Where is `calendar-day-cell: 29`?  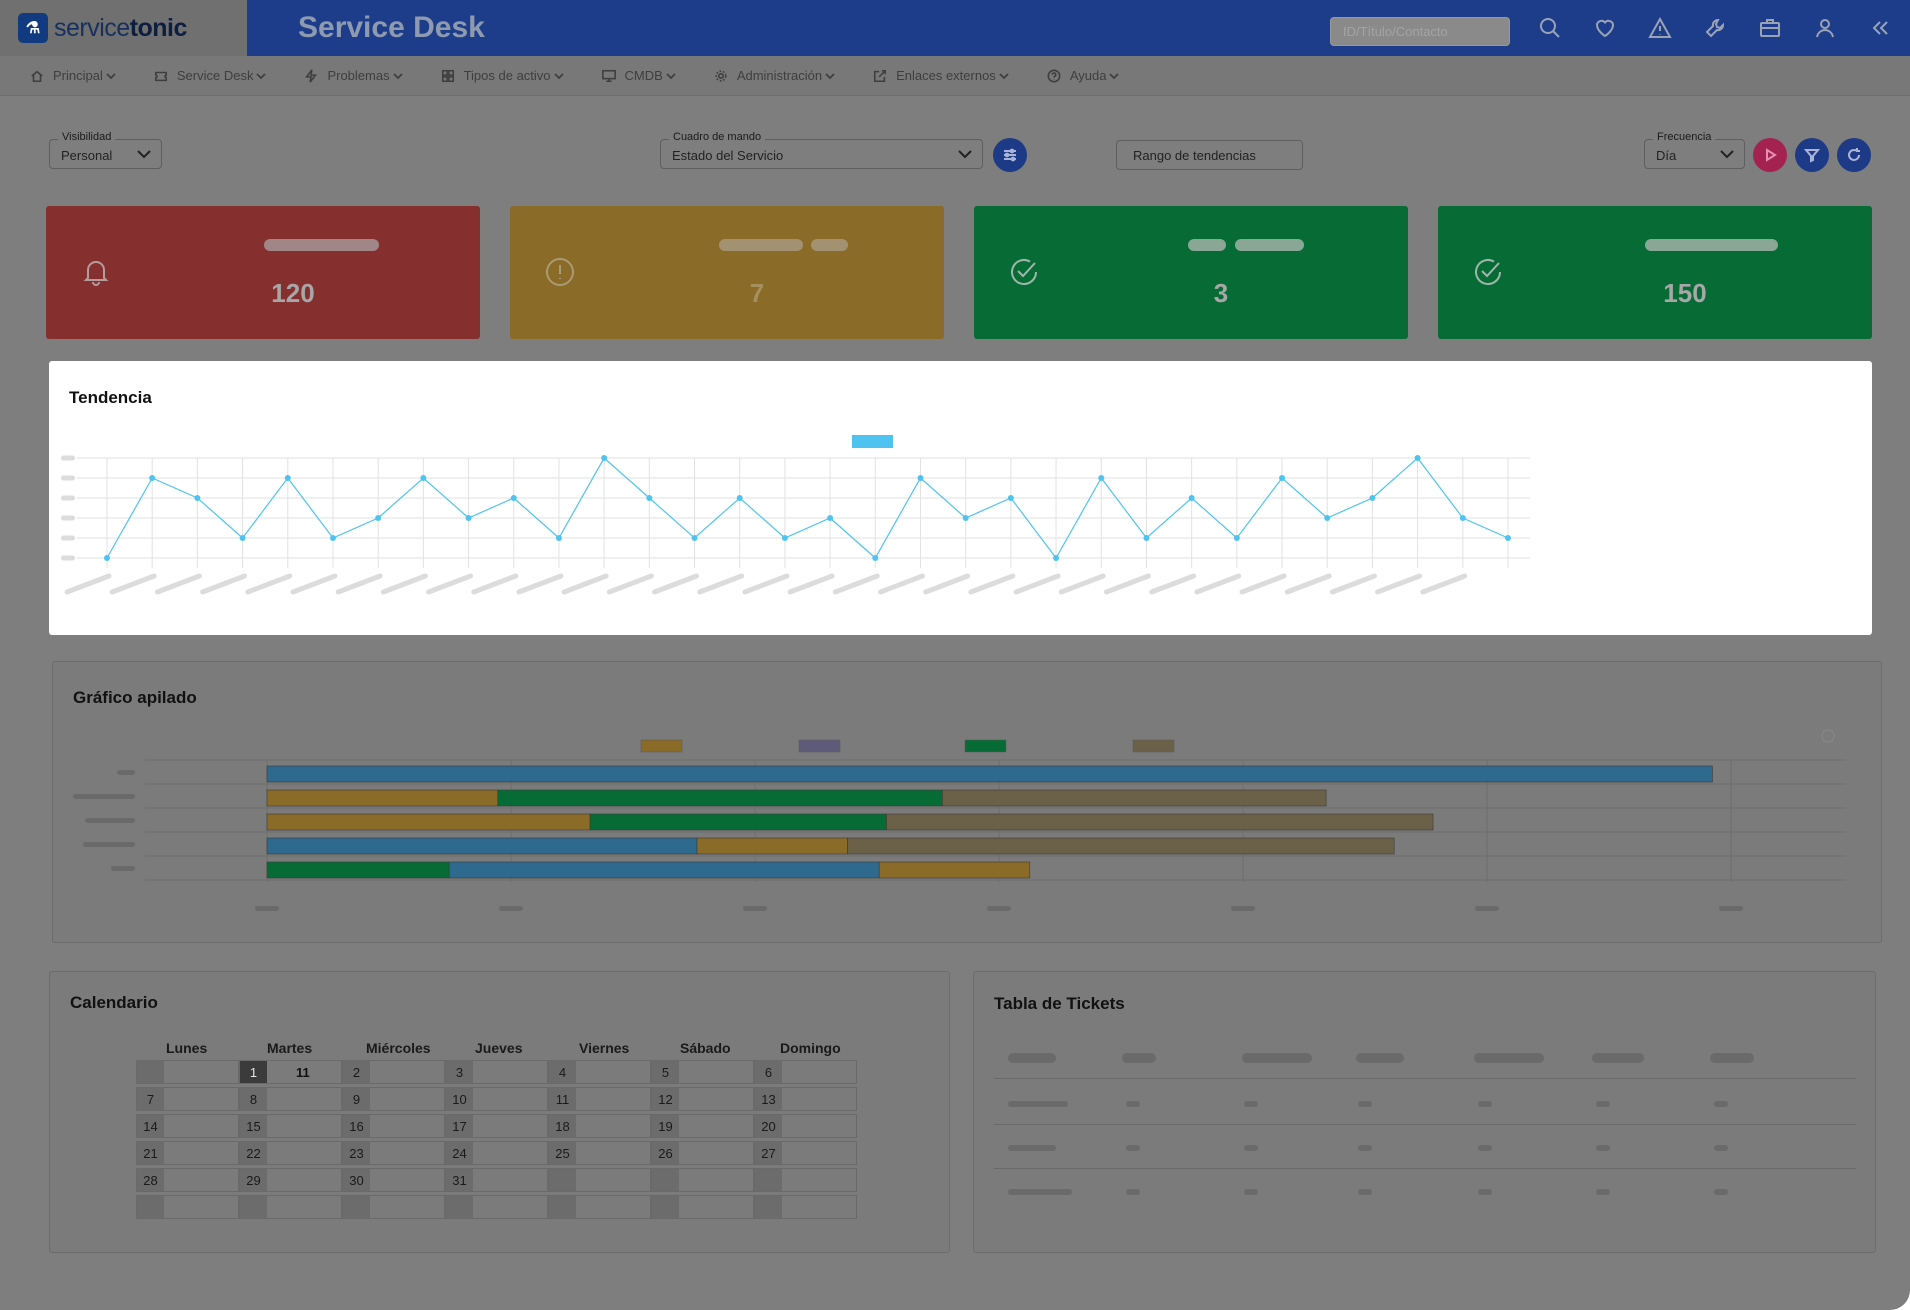 calendar-day-cell: 29 is located at coordinates (290, 1180).